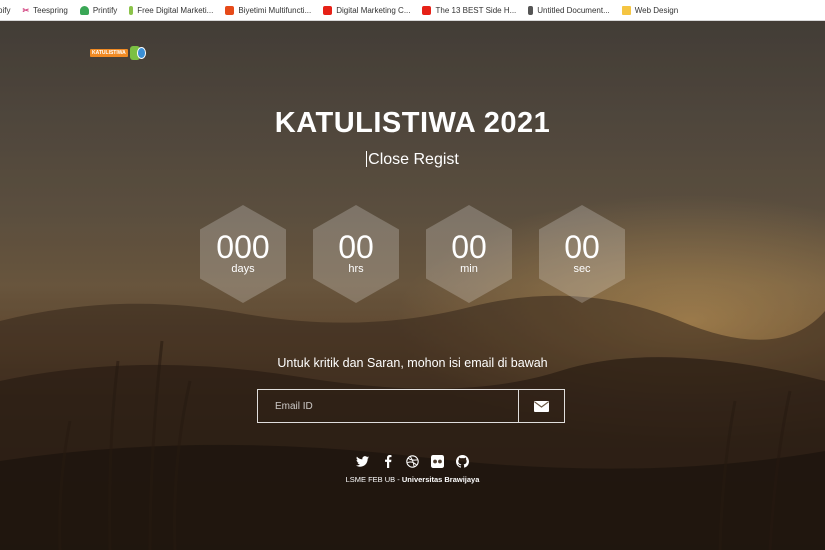 The image size is (825, 550). I want to click on footer-org: LSME FEB UB, so click(370, 479).